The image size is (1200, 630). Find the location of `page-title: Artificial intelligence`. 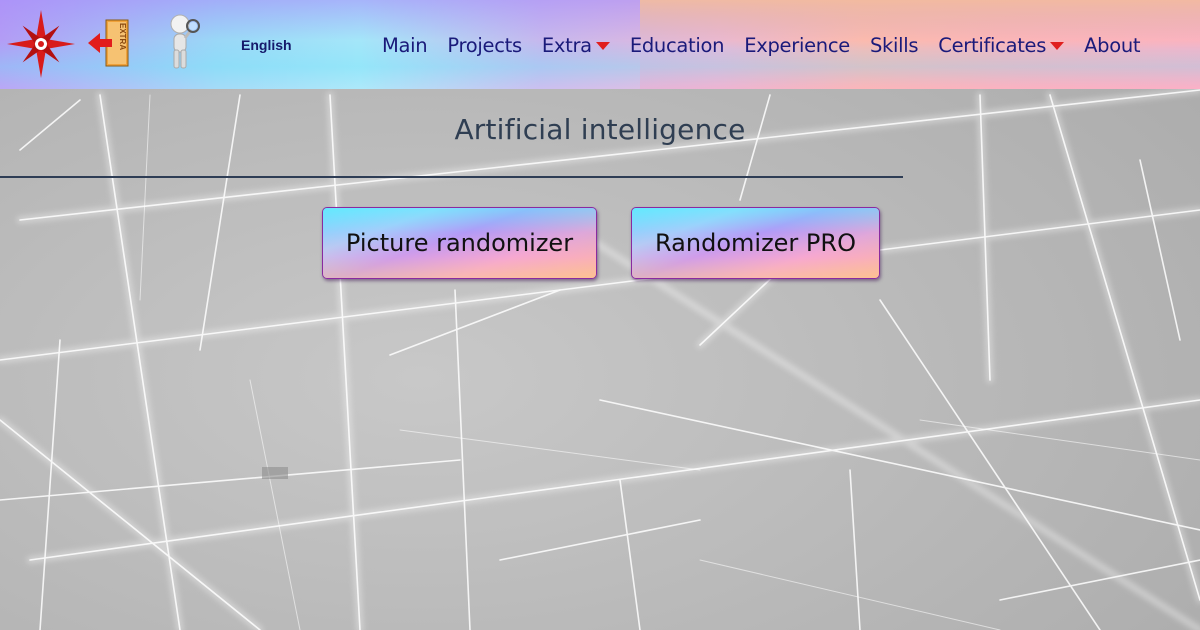

page-title: Artificial intelligence is located at coordinates (600, 129).